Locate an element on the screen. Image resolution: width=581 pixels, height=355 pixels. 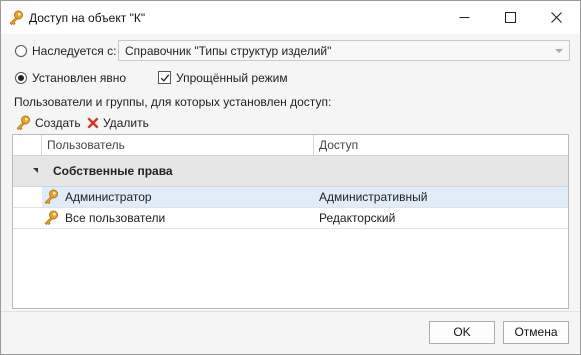
create-button-label: Создать is located at coordinates (58, 123).